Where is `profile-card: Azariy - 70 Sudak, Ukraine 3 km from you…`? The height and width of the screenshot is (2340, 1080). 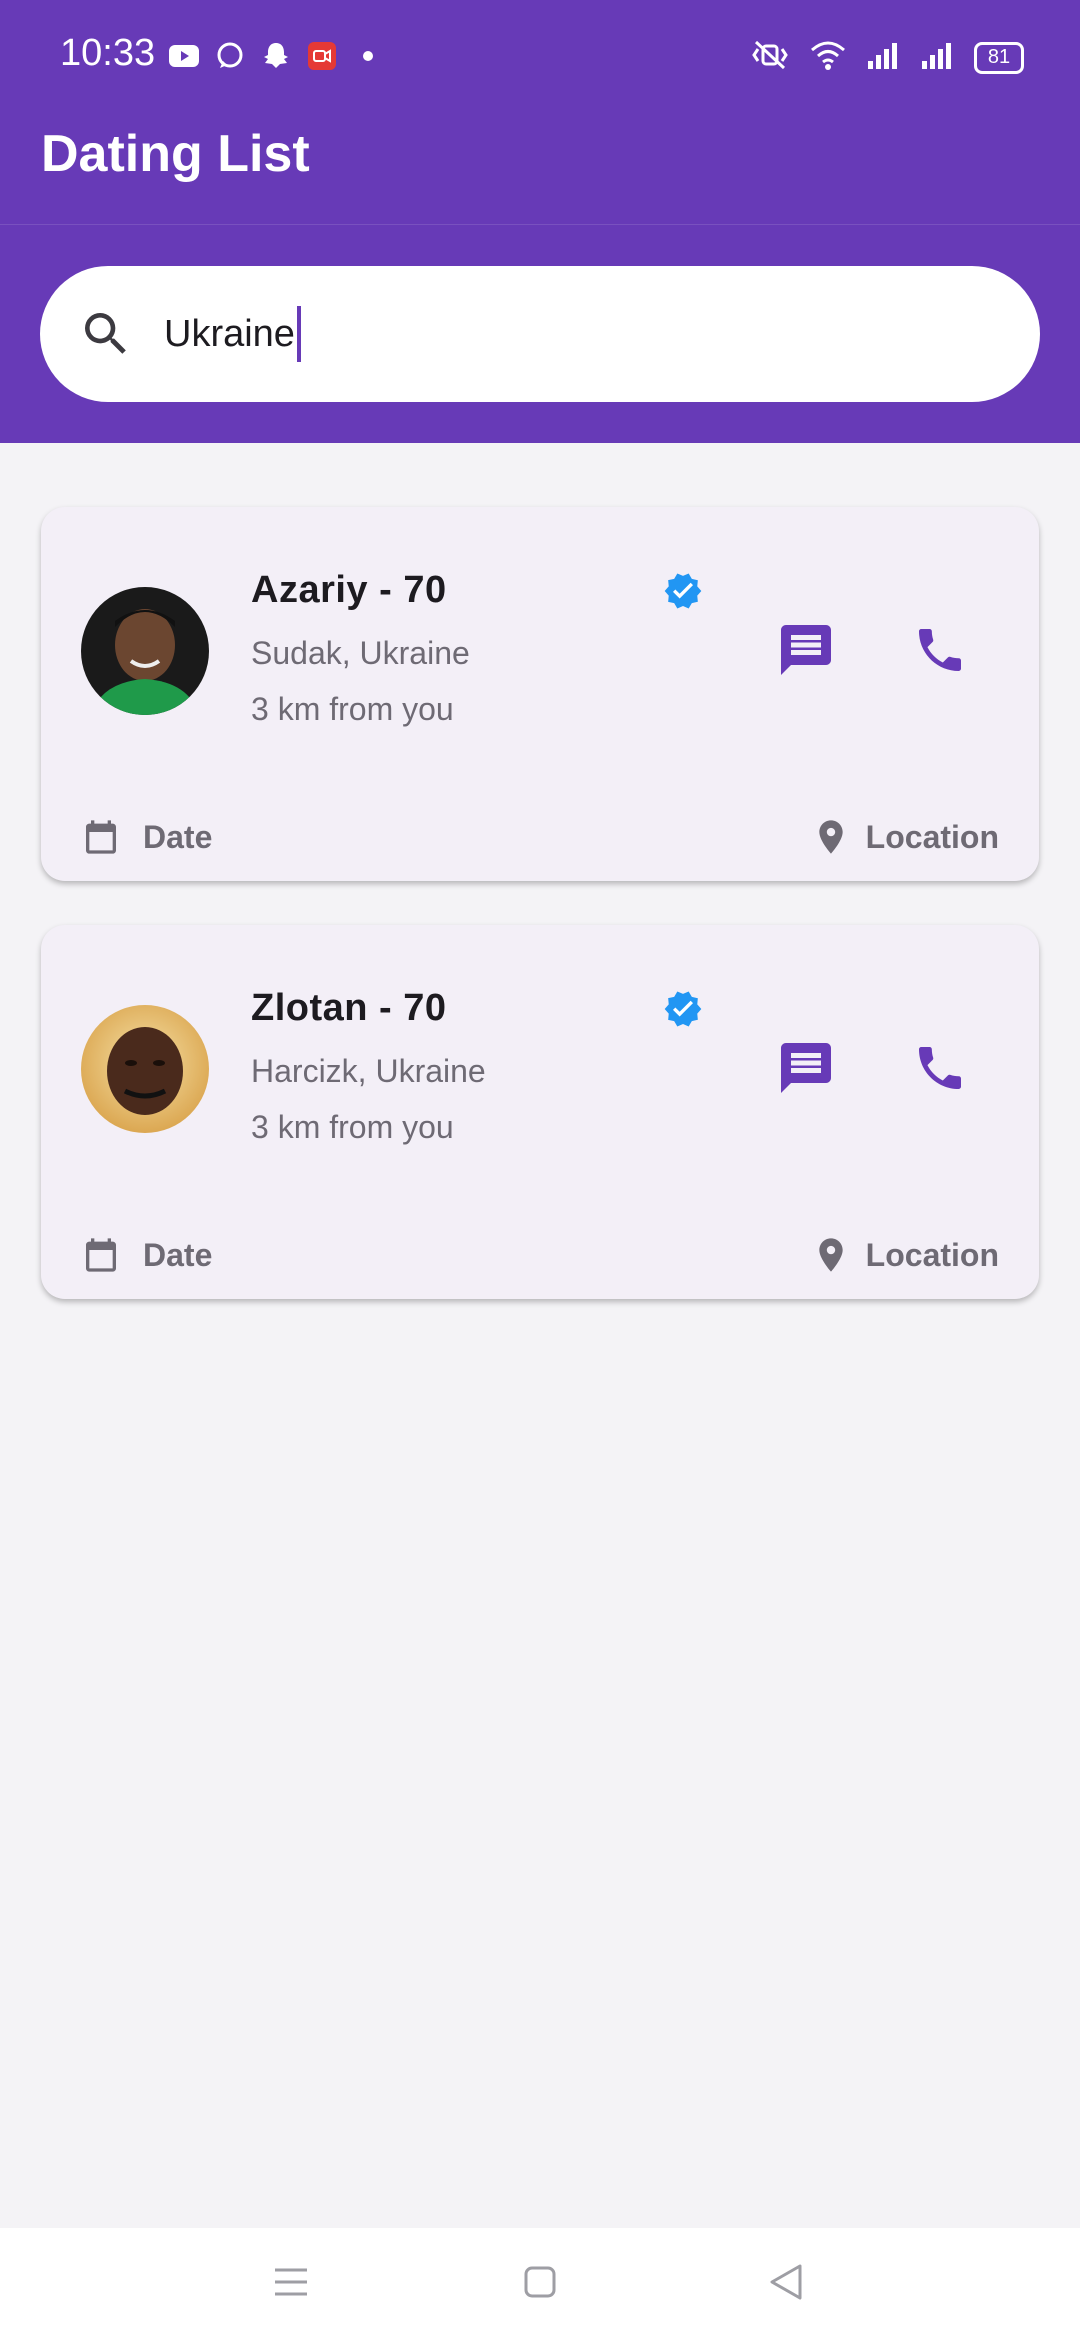 profile-card: Azariy - 70 Sudak, Ukraine 3 km from you… is located at coordinates (540, 694).